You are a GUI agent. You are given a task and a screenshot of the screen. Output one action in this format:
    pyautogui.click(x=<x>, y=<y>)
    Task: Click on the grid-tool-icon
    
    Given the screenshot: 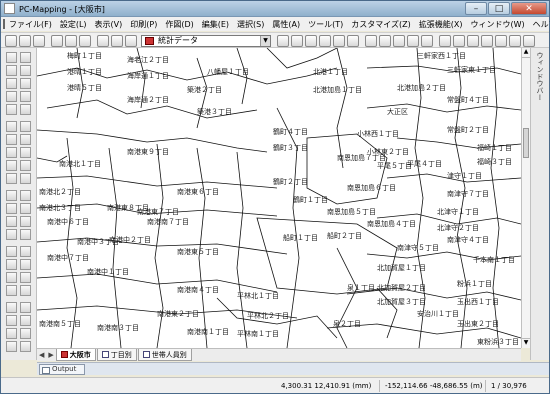 What is the action you would take?
    pyautogui.click(x=11, y=109)
    